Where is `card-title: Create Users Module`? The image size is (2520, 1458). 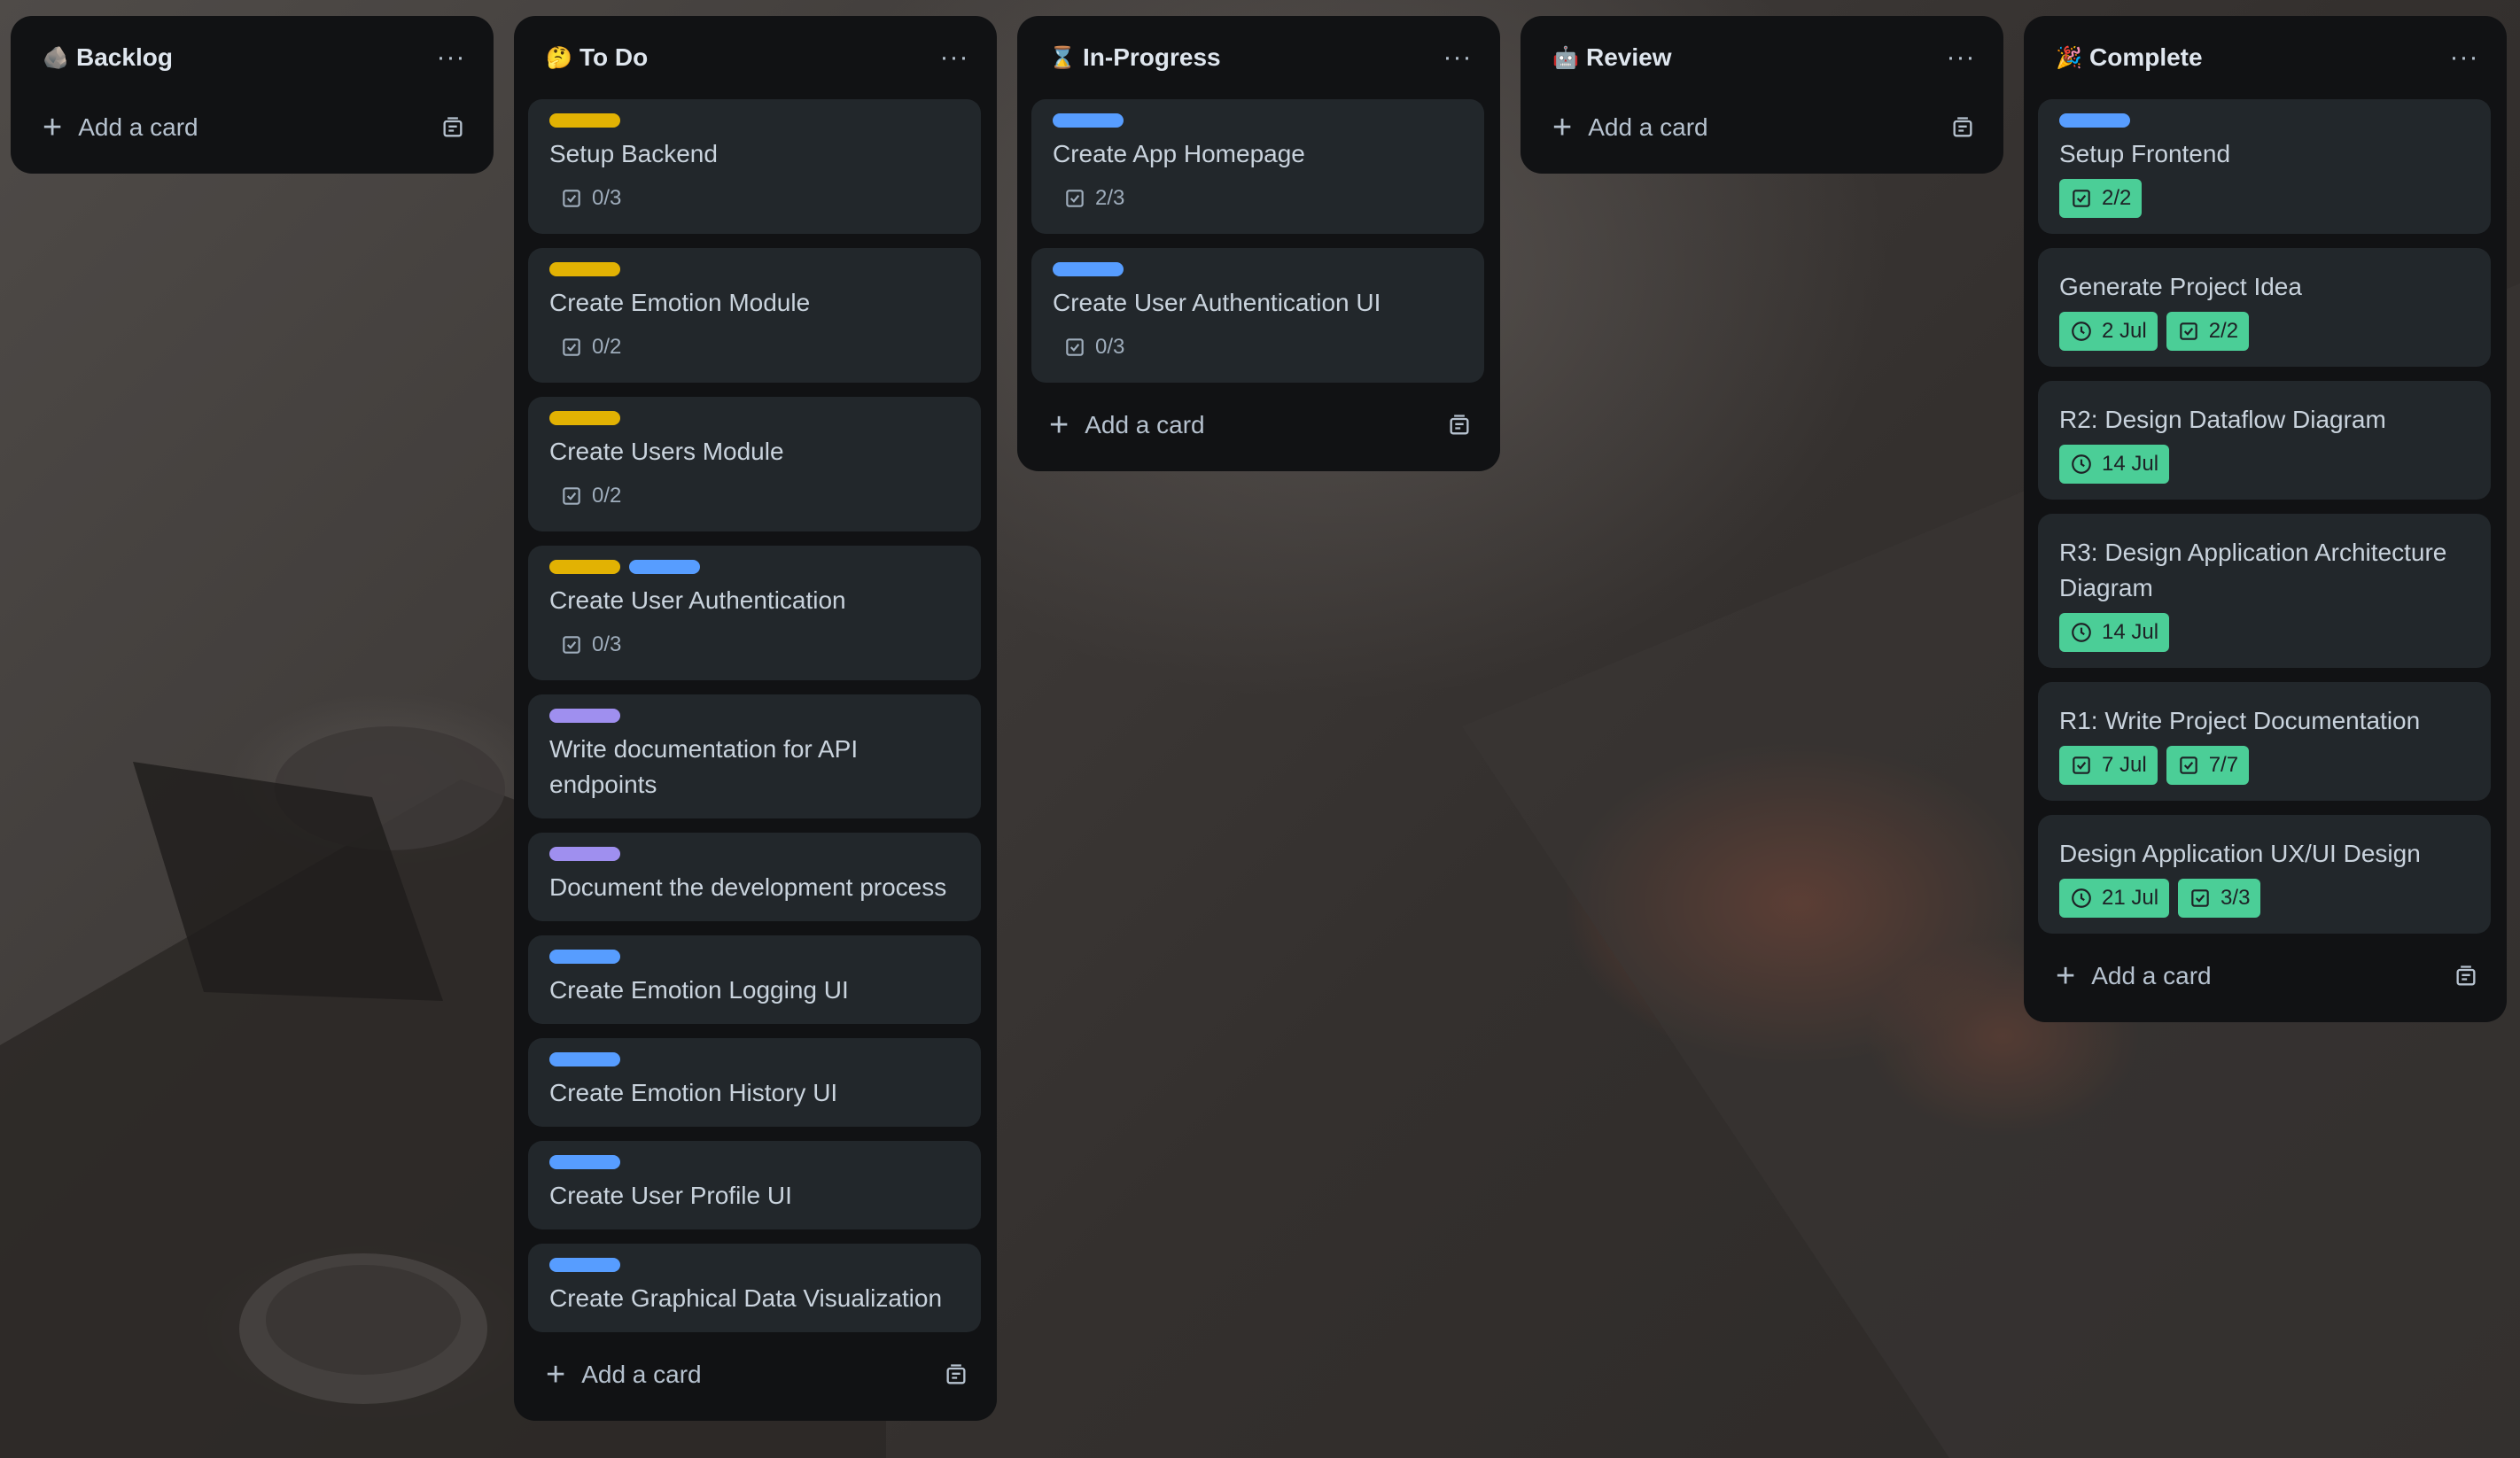 card-title: Create Users Module is located at coordinates (666, 451).